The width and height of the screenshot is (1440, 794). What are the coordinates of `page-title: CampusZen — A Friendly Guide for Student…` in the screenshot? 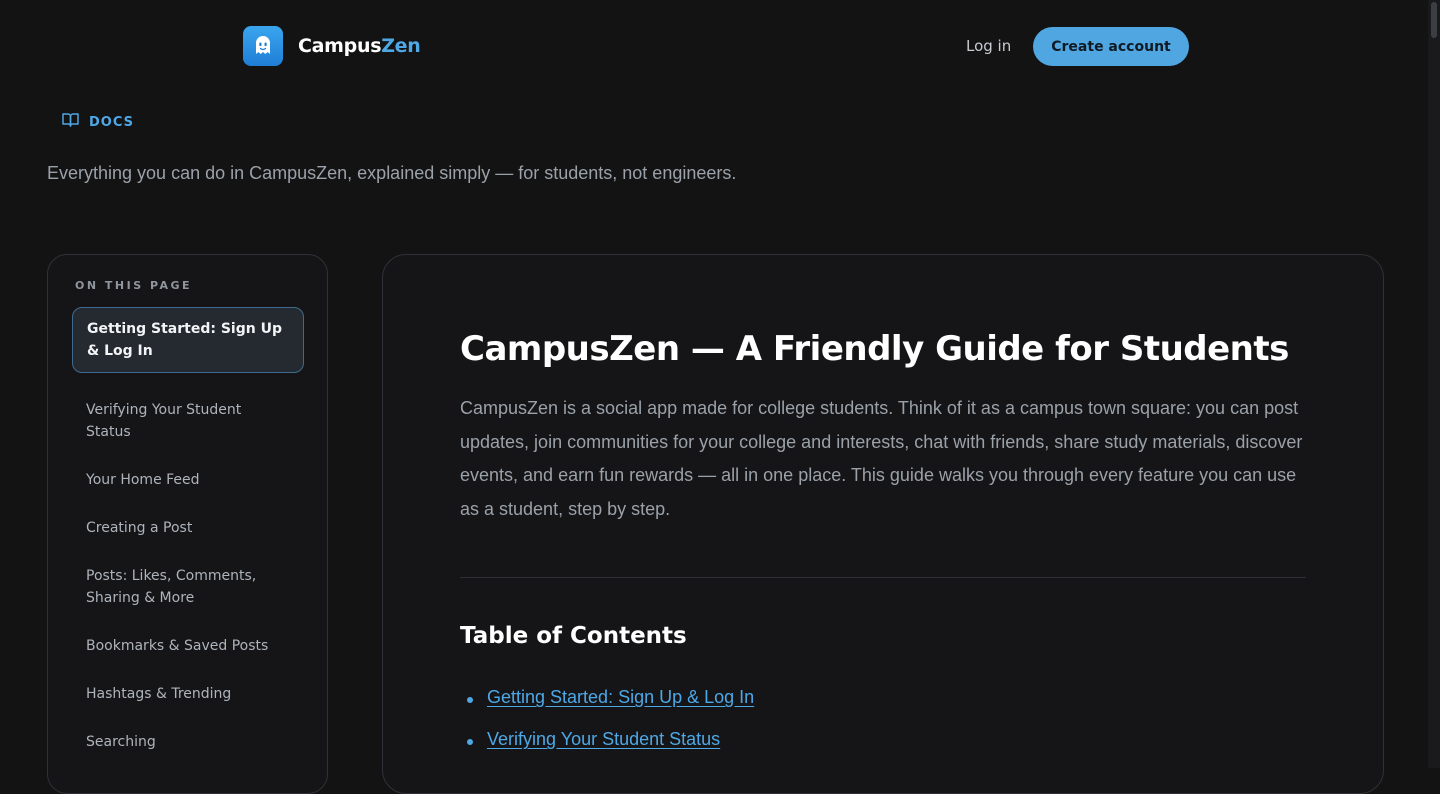 It's located at (874, 349).